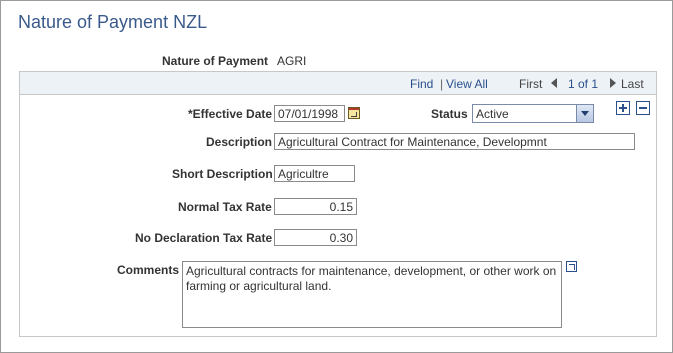  I want to click on dropdown-button, so click(584, 113).